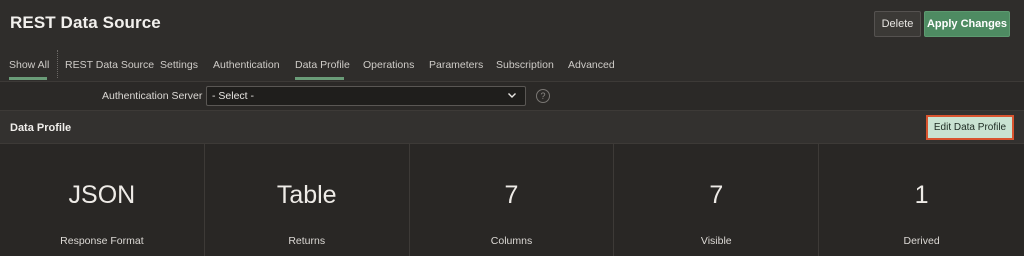  I want to click on metric-returns: Table Returns, so click(307, 200).